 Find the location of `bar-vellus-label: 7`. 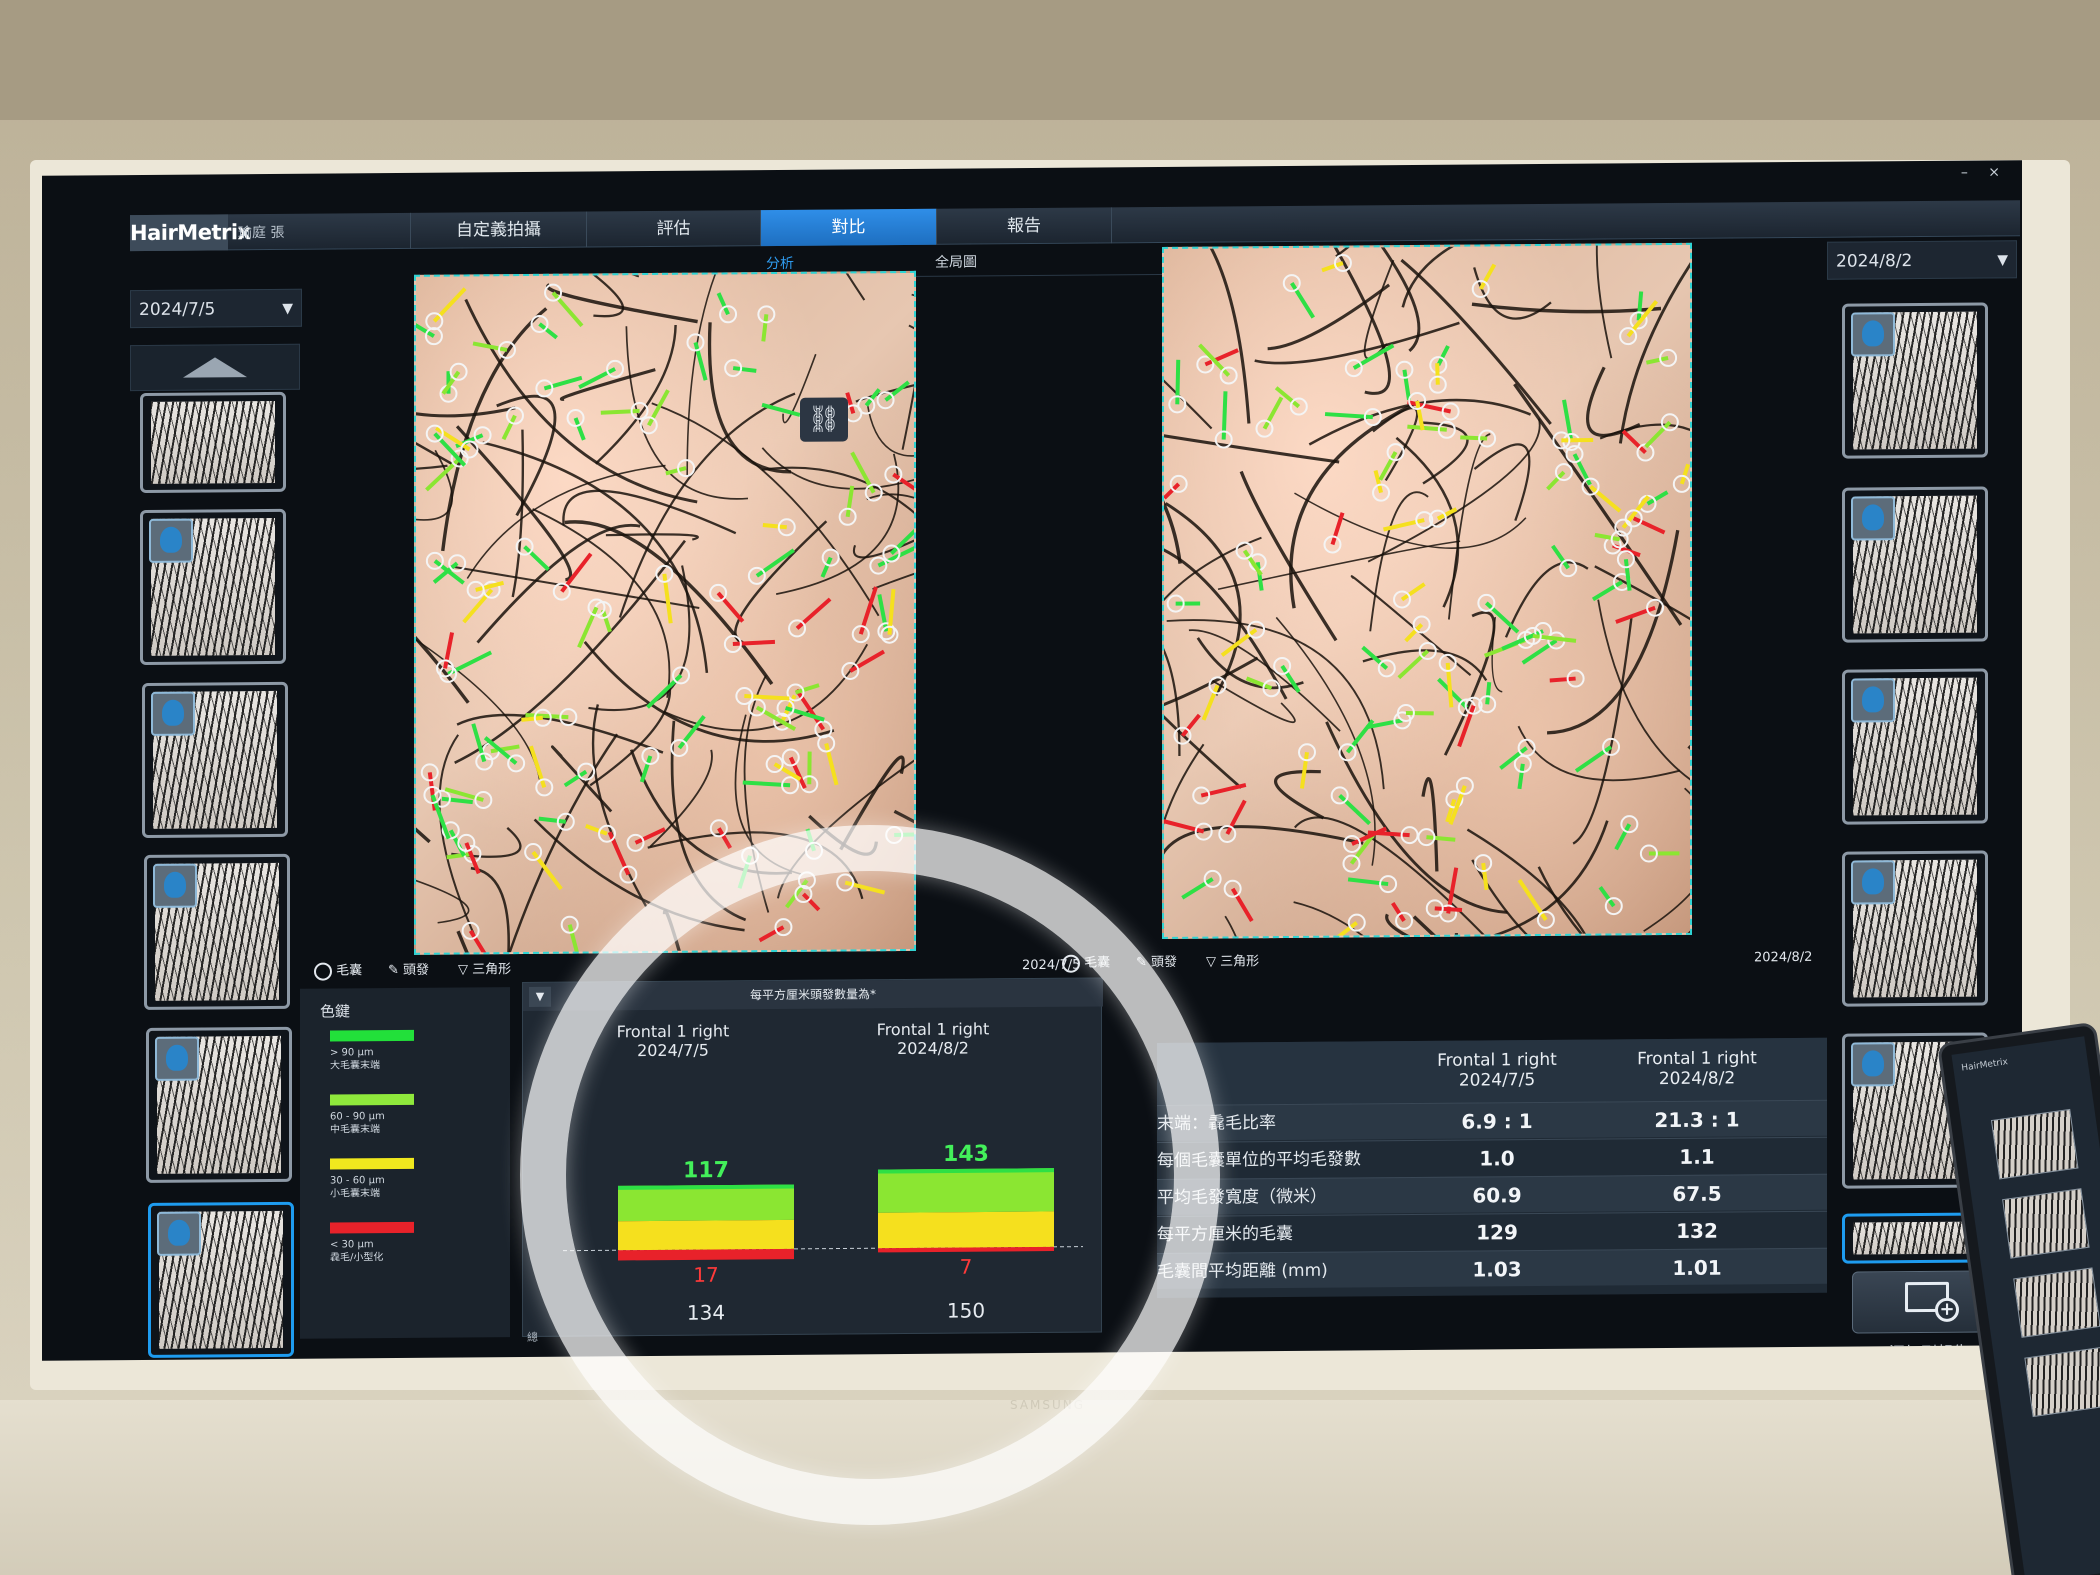

bar-vellus-label: 7 is located at coordinates (966, 1267).